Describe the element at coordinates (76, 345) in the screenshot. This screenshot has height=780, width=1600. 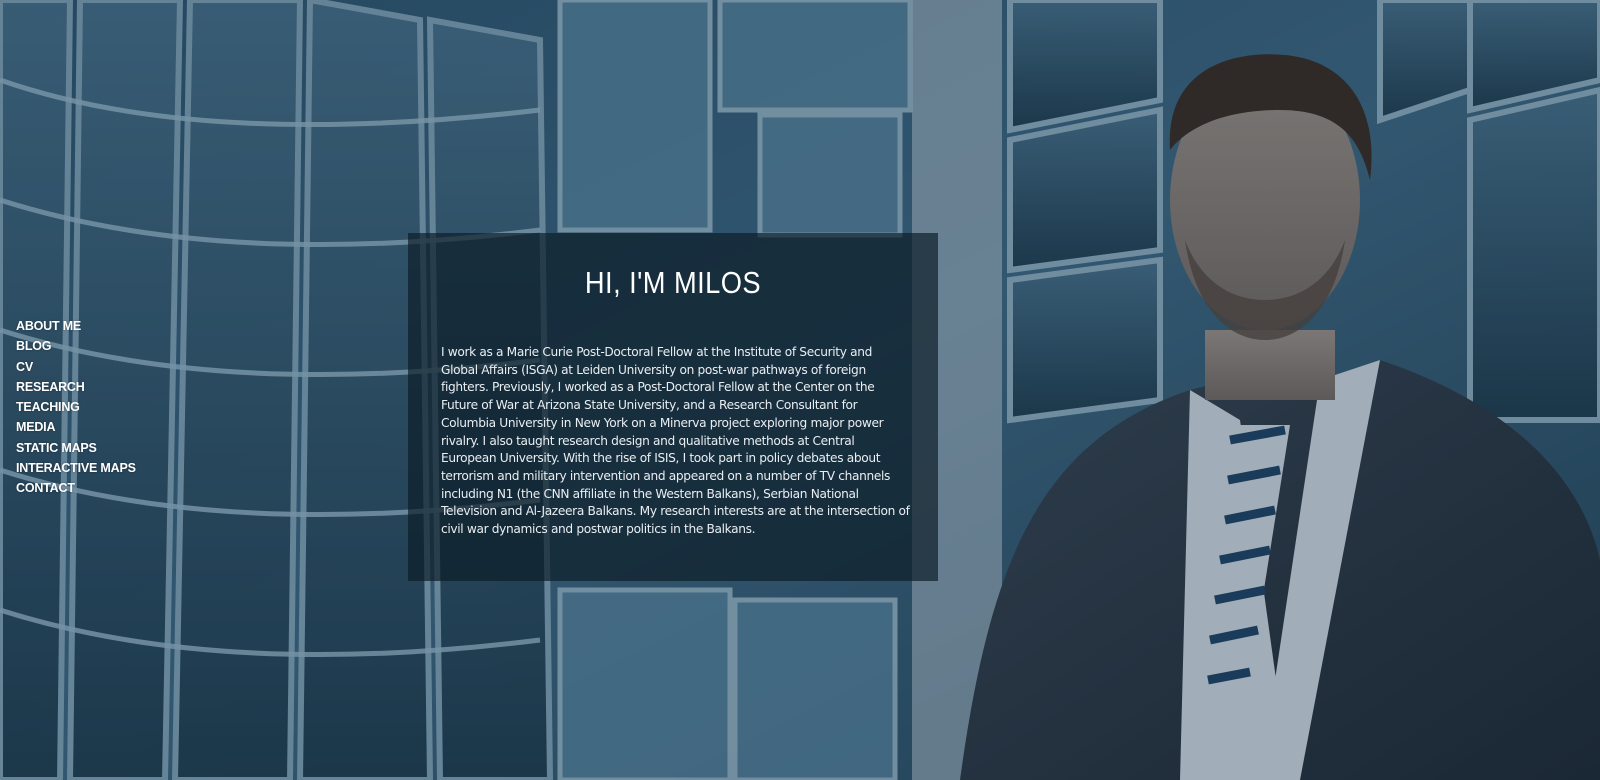
I see `nav-item-blog: BLOG` at that location.